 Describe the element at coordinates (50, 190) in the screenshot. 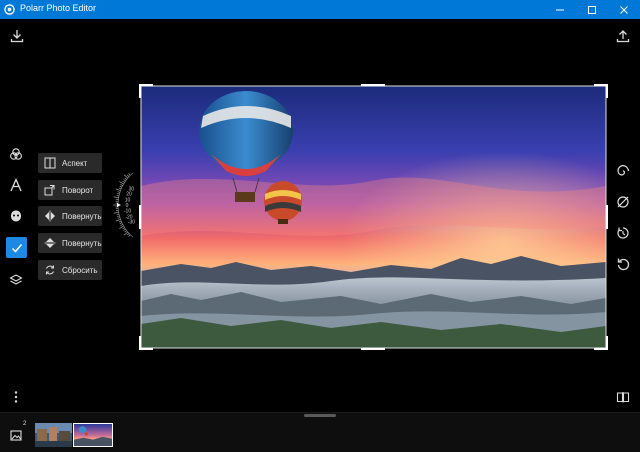

I see `rotate-icon` at that location.